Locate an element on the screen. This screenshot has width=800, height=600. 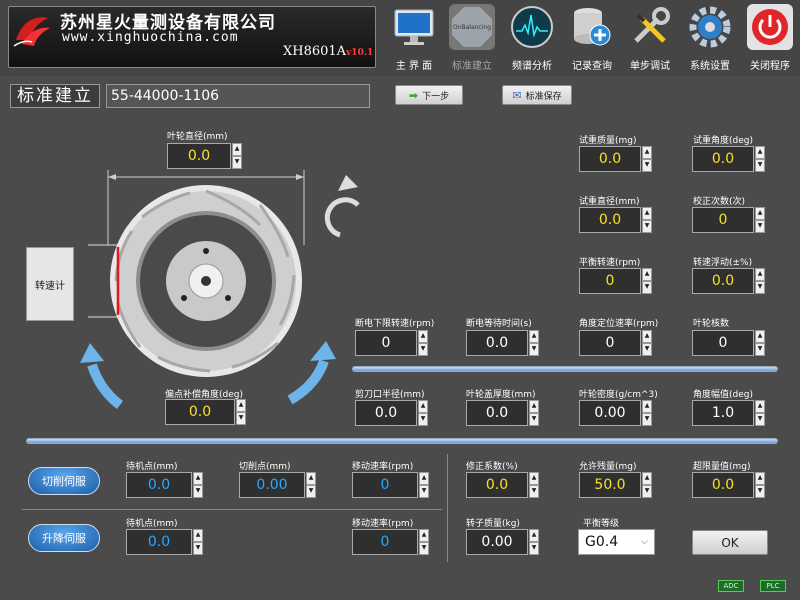
allowed-value: 50.0 is located at coordinates (610, 485).